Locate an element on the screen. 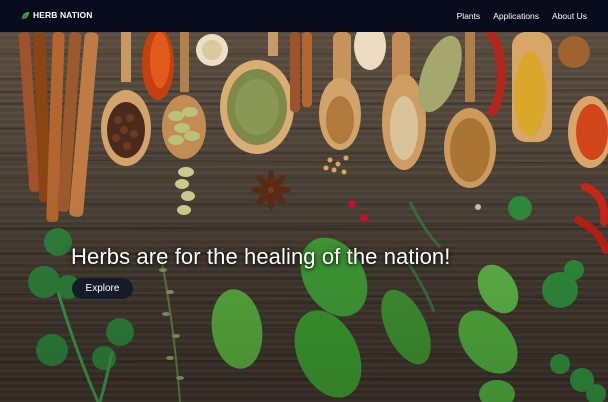 This screenshot has height=402, width=608. nav-links: Plants Applications About Us is located at coordinates (522, 16).